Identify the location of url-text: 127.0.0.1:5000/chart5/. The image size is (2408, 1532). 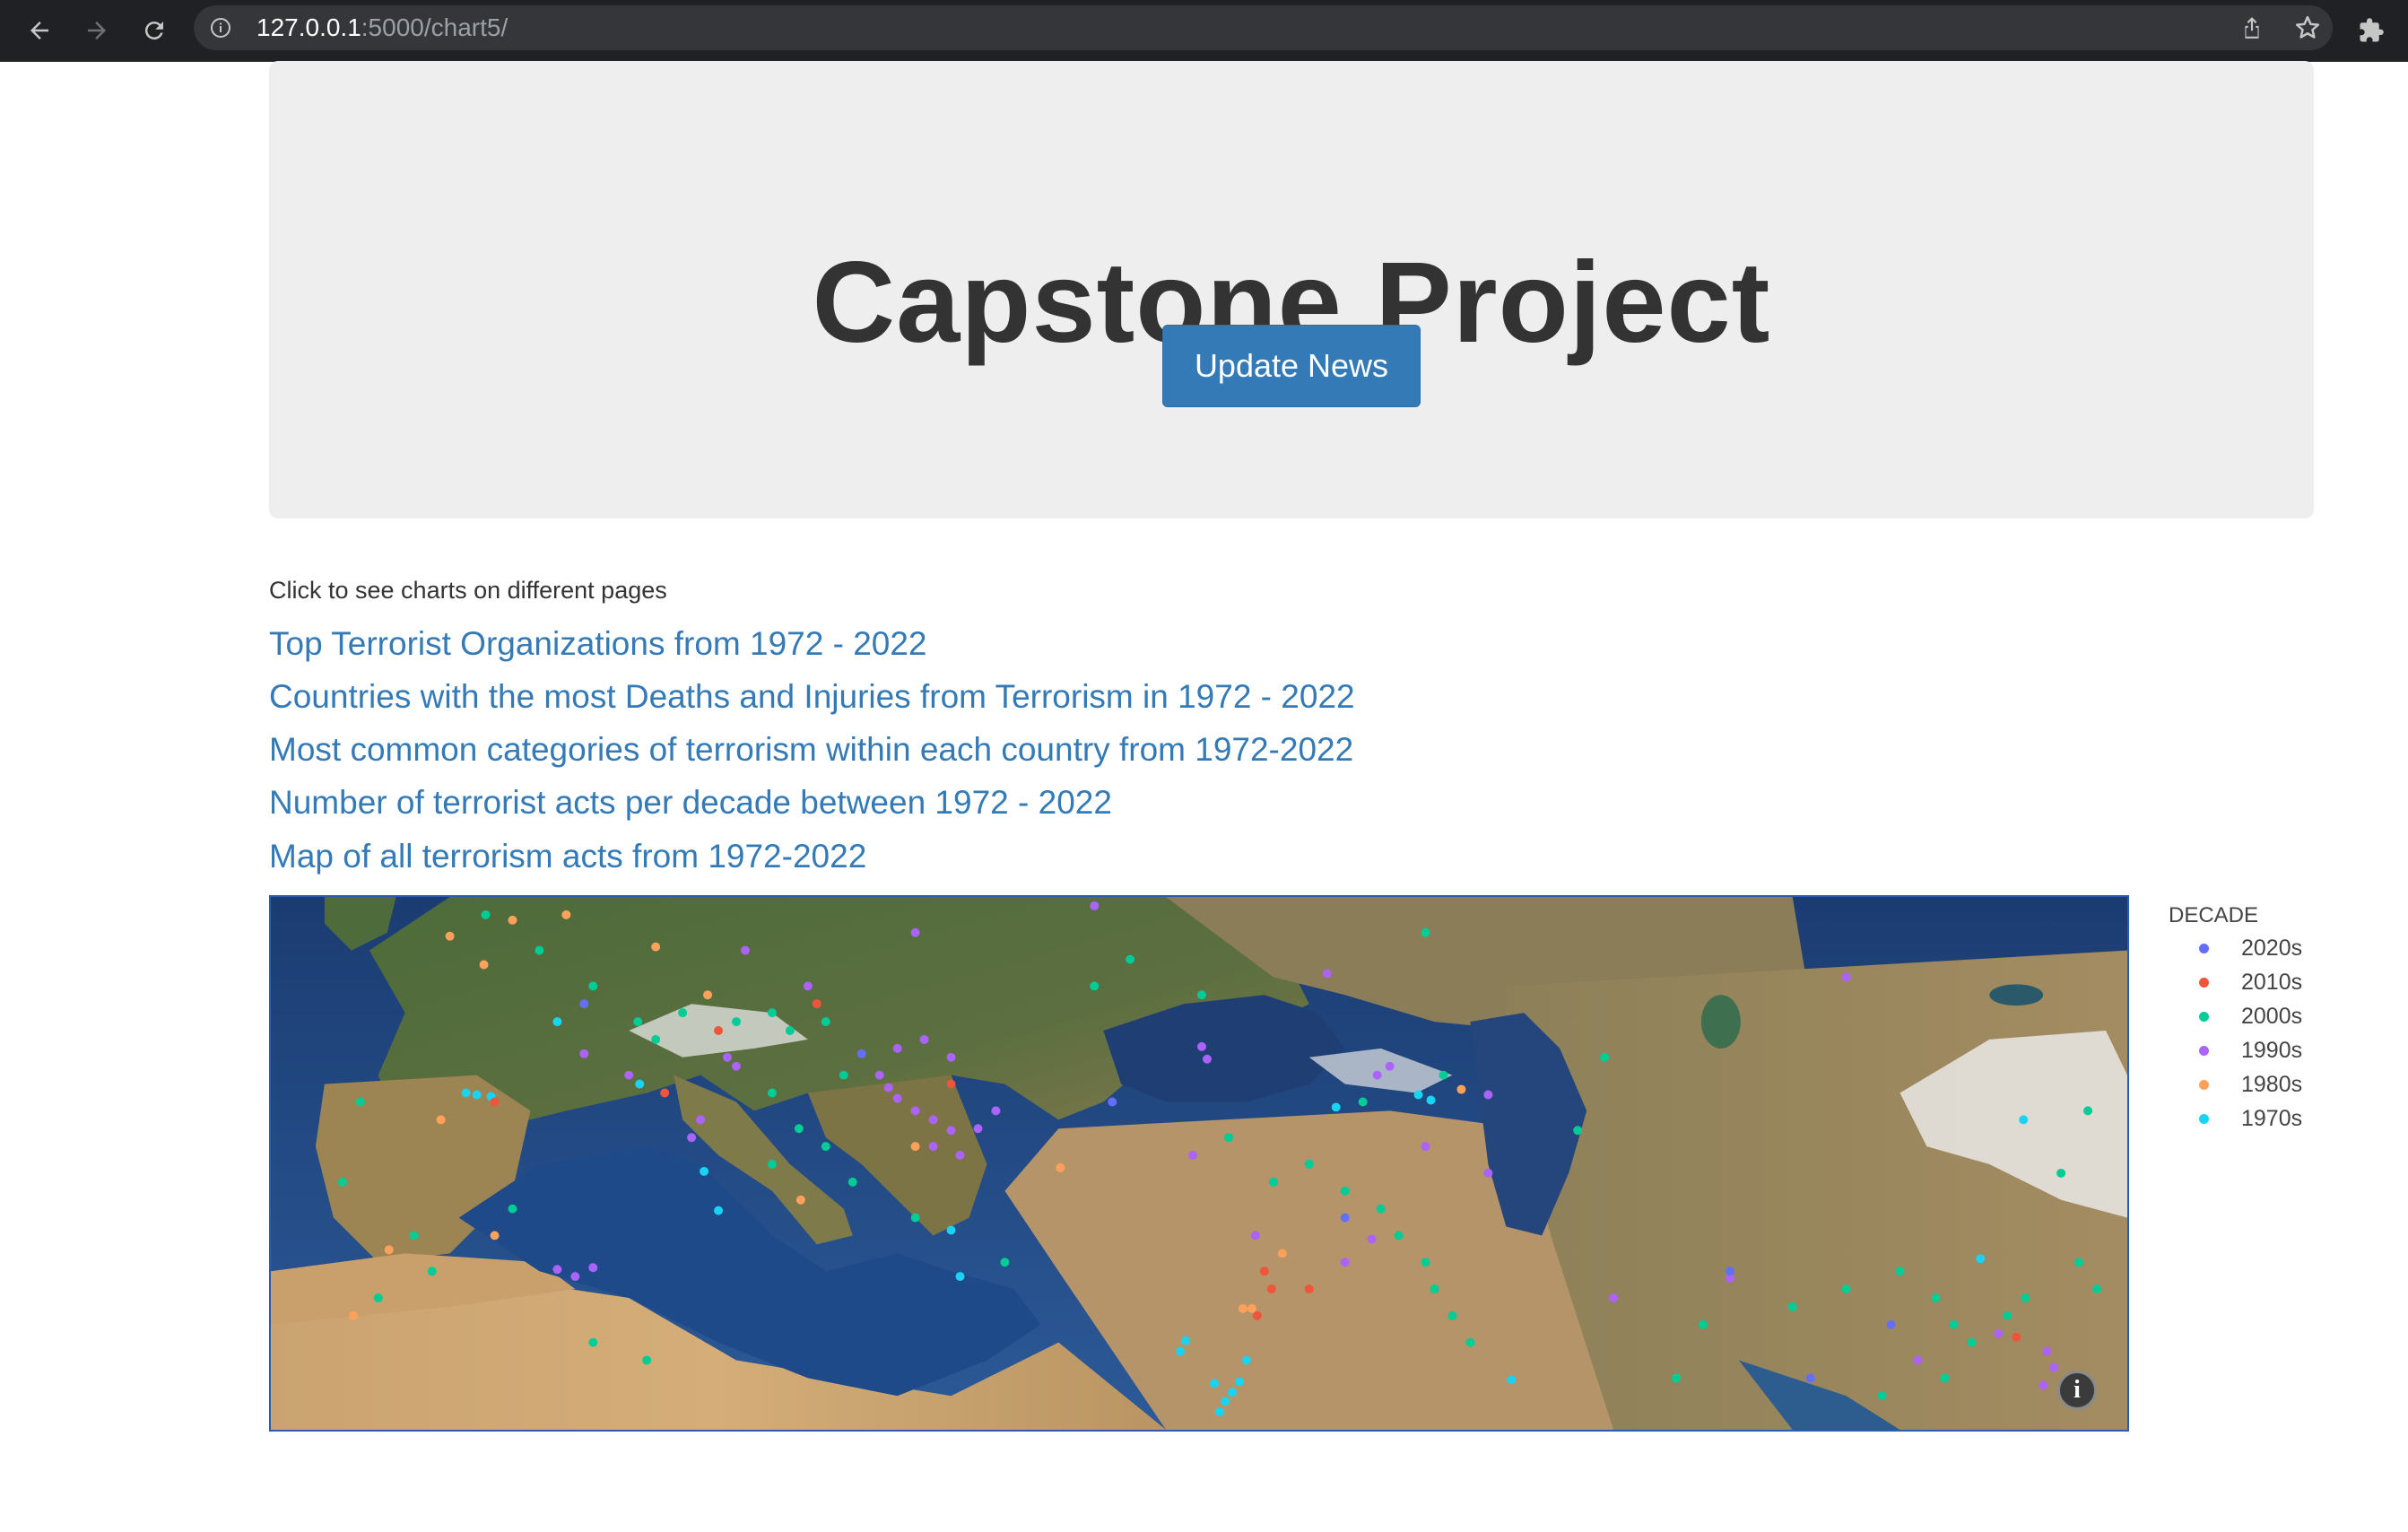
(382, 27).